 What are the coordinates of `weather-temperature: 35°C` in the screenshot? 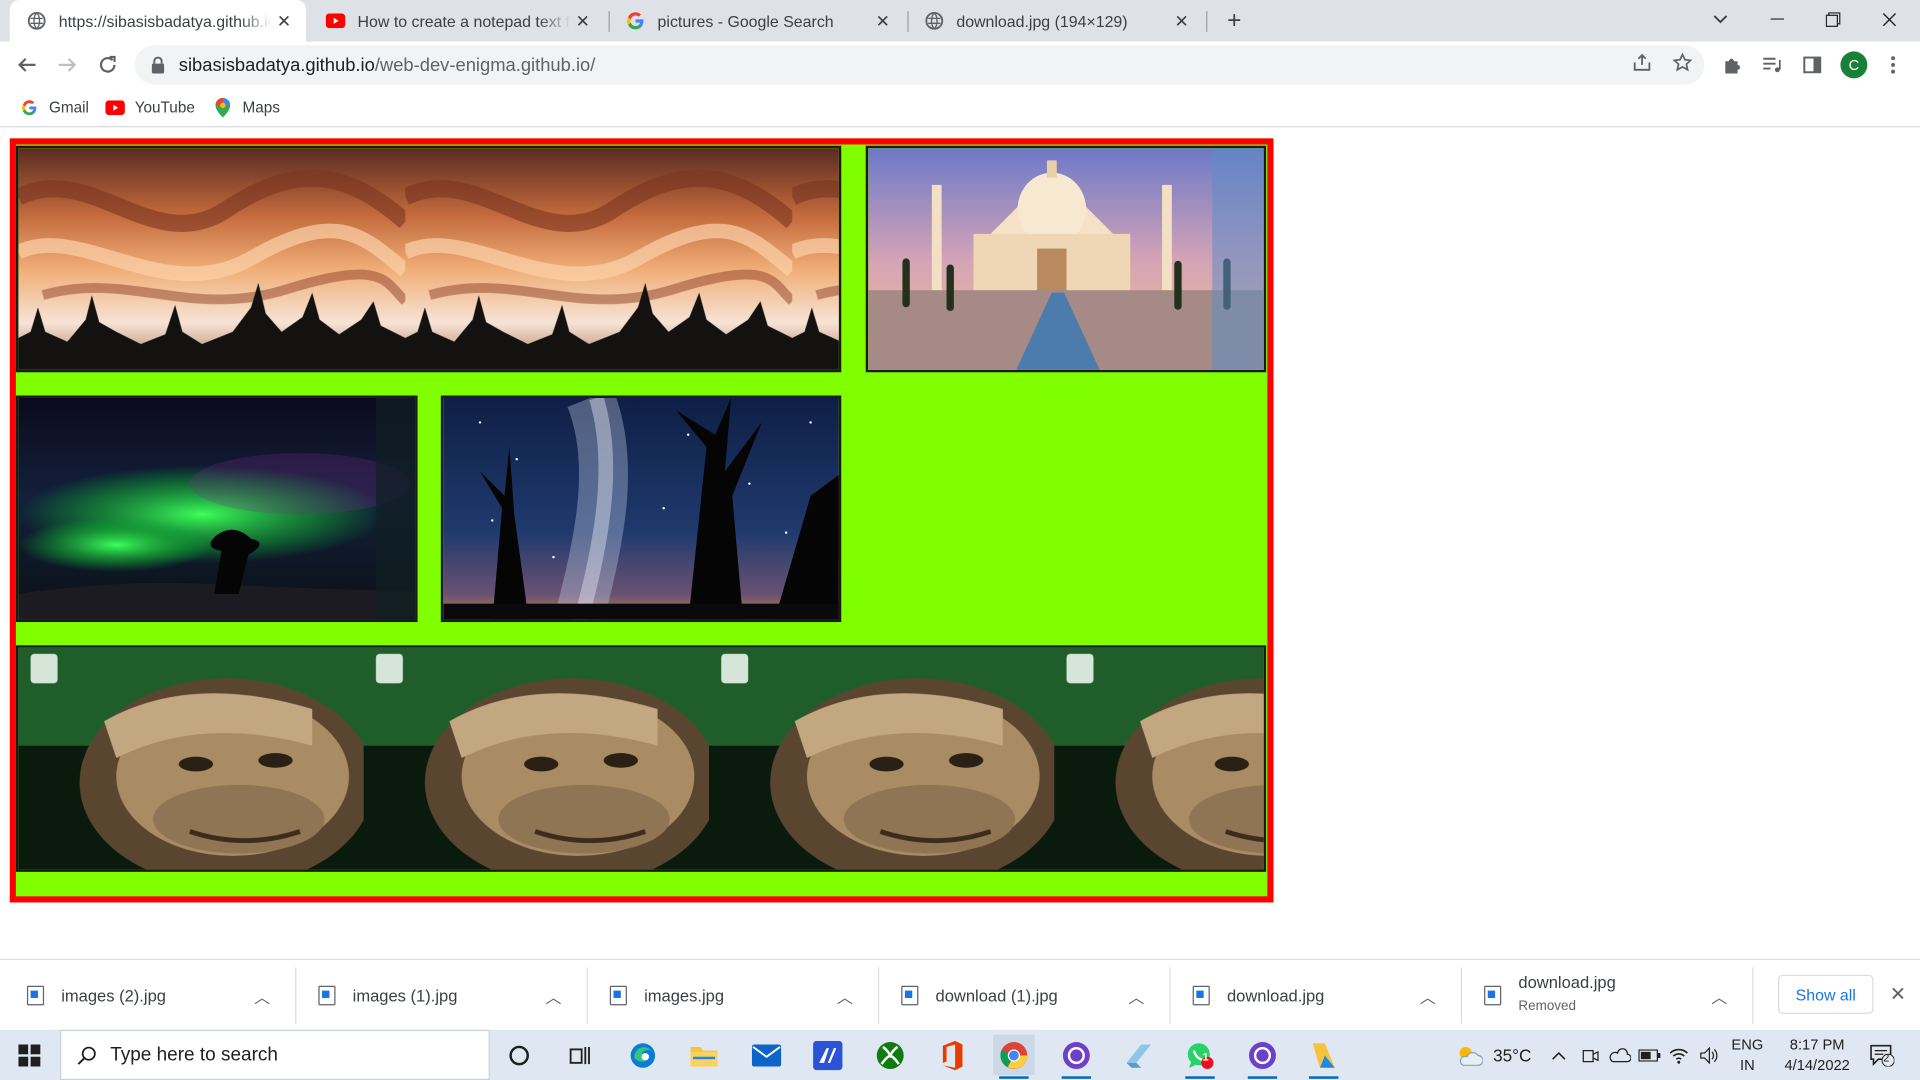 It's located at (1512, 1055).